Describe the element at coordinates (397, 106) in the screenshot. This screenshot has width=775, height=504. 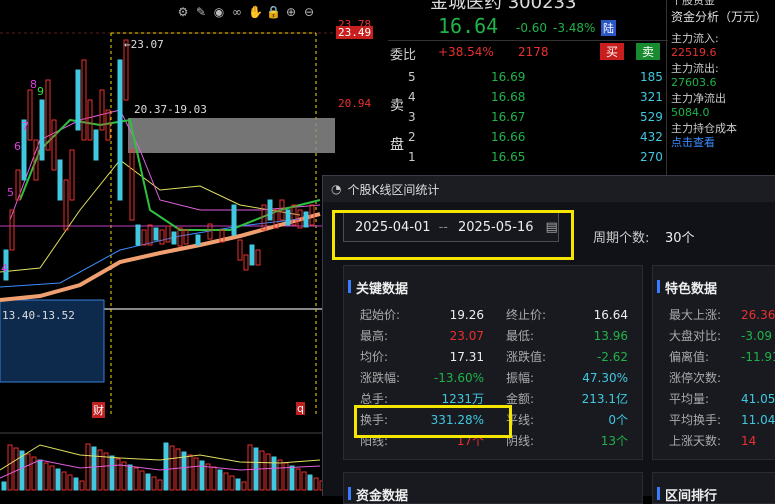
I see `sell-side-label-1: 卖` at that location.